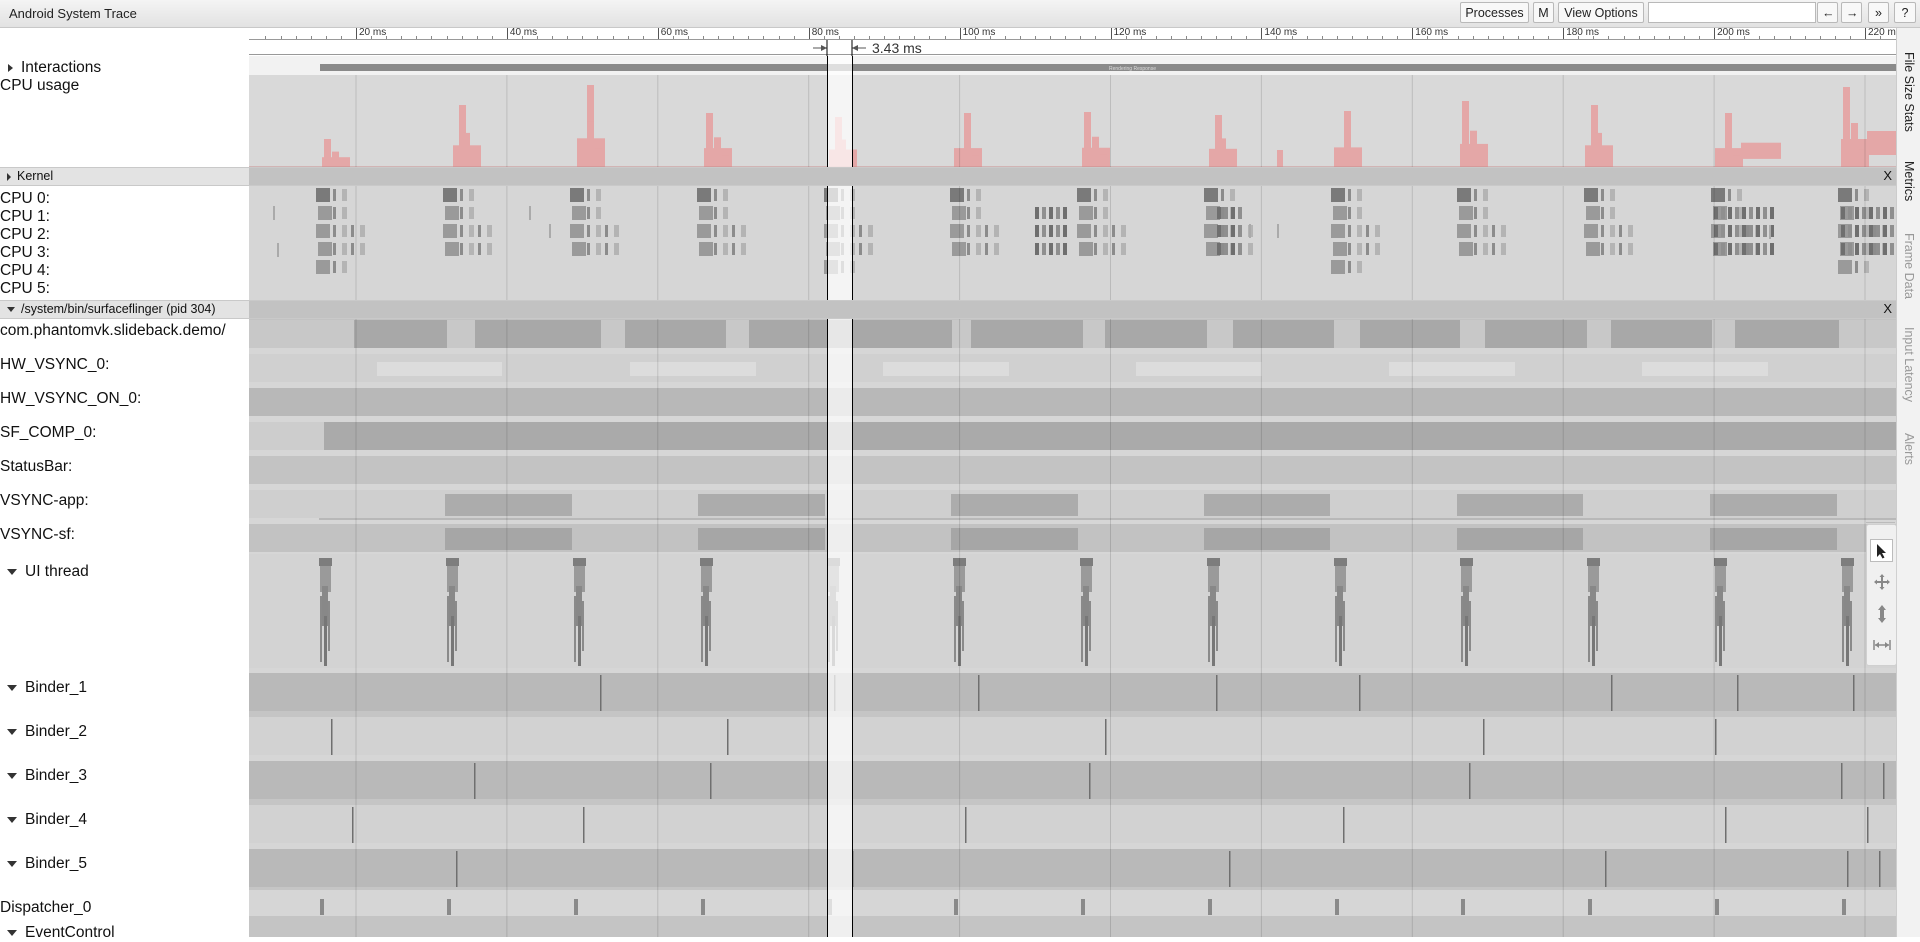  I want to click on binder-3-header: Binder_3, so click(47, 776).